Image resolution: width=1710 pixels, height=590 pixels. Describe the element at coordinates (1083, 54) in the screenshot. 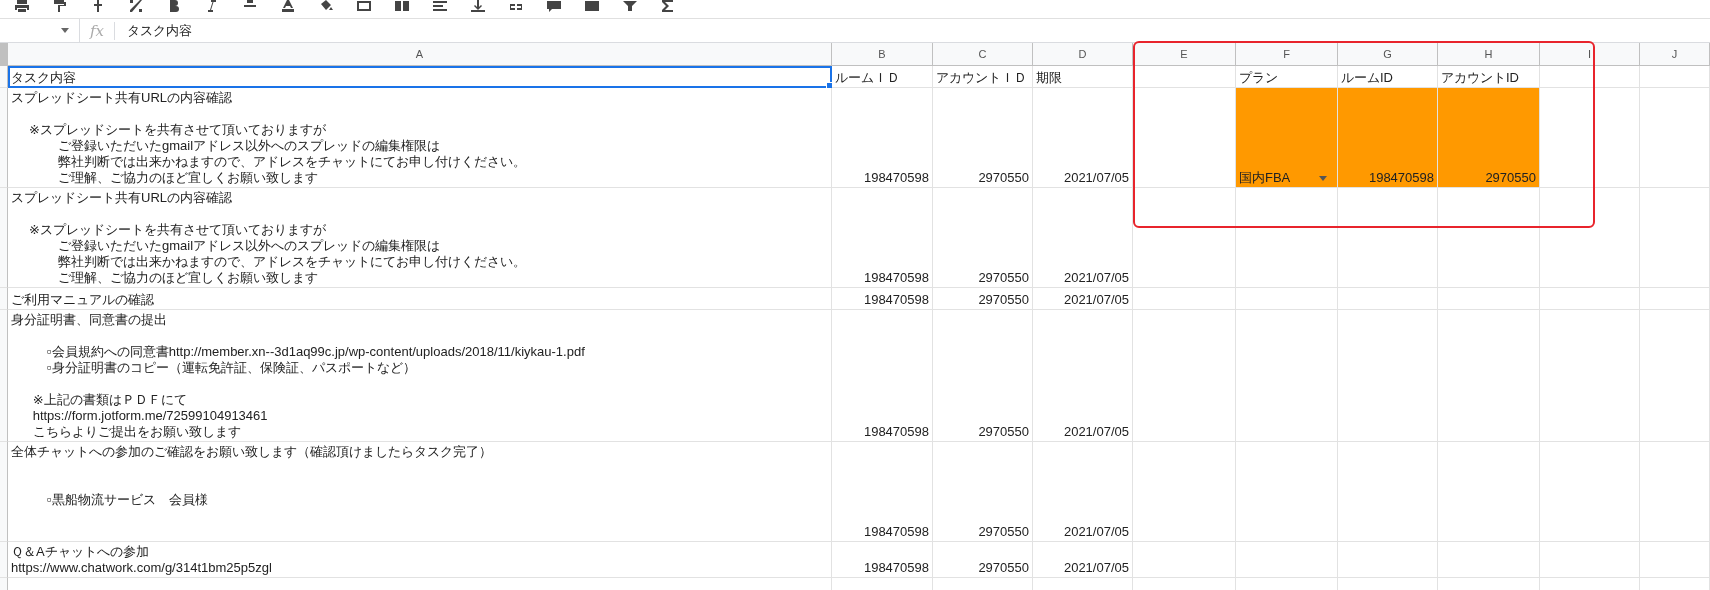

I see `column-header: D` at that location.